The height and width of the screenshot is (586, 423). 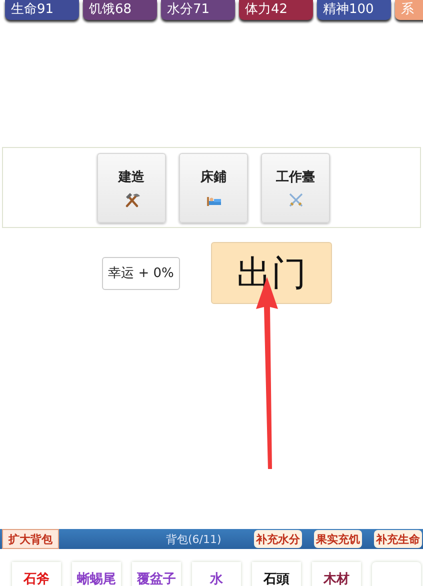 I want to click on action-button: 补充生命, so click(x=398, y=539).